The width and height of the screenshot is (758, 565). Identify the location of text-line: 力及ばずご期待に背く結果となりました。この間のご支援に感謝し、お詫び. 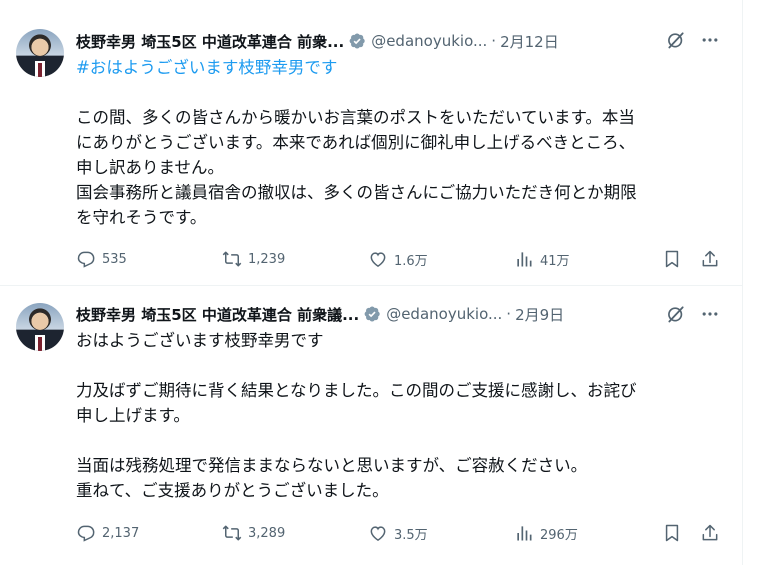
(356, 390).